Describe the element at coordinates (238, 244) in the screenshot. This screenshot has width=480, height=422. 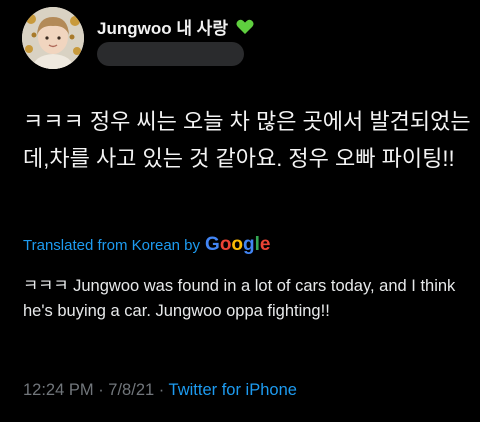
I see `google-logo: Google` at that location.